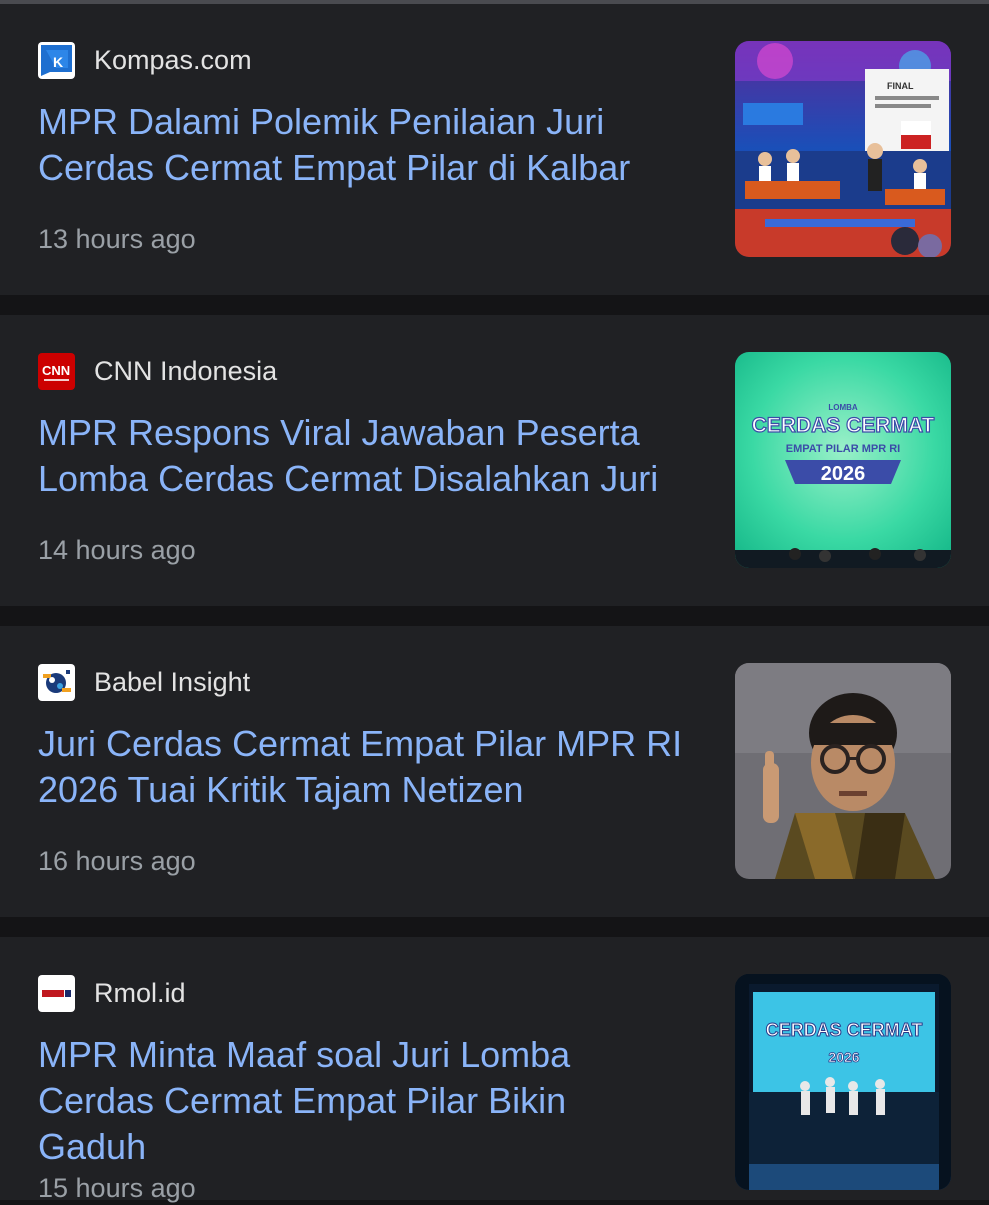 The width and height of the screenshot is (989, 1205). Describe the element at coordinates (56, 993) in the screenshot. I see `rmol-logo-icon` at that location.